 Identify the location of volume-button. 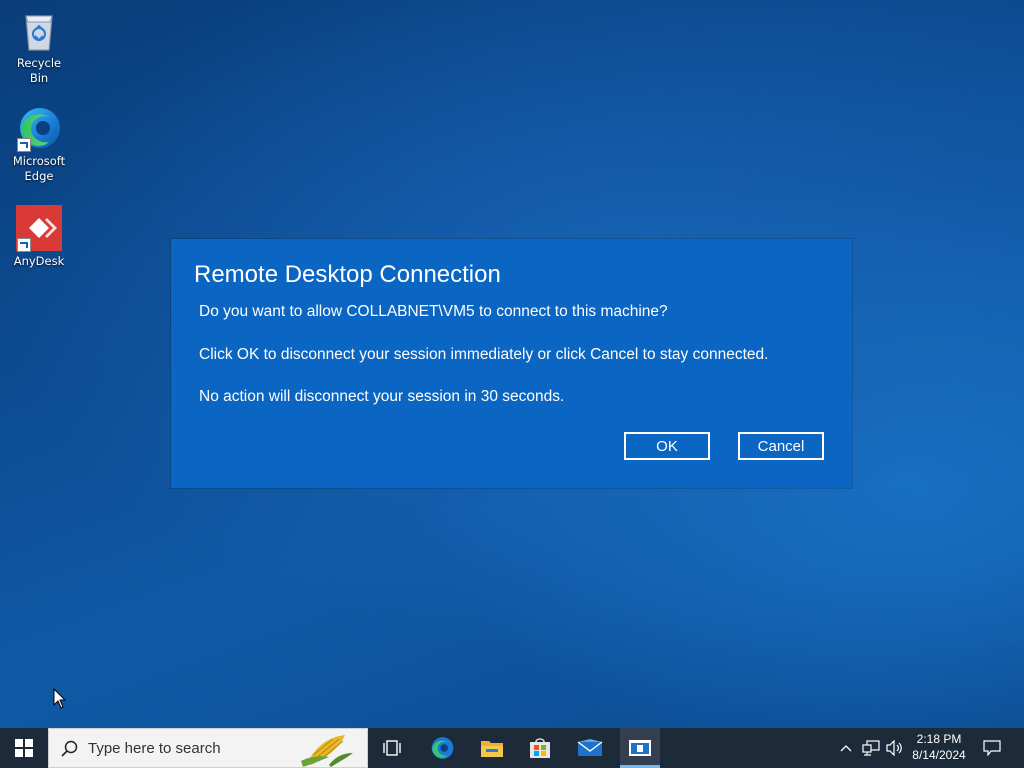
(895, 748).